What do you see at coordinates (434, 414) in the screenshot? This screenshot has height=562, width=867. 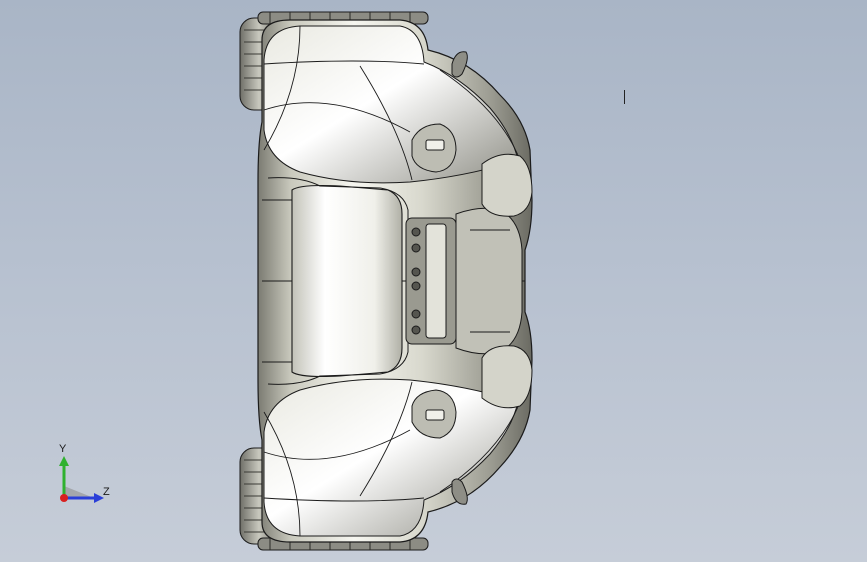 I see `grab-handle-bottom` at bounding box center [434, 414].